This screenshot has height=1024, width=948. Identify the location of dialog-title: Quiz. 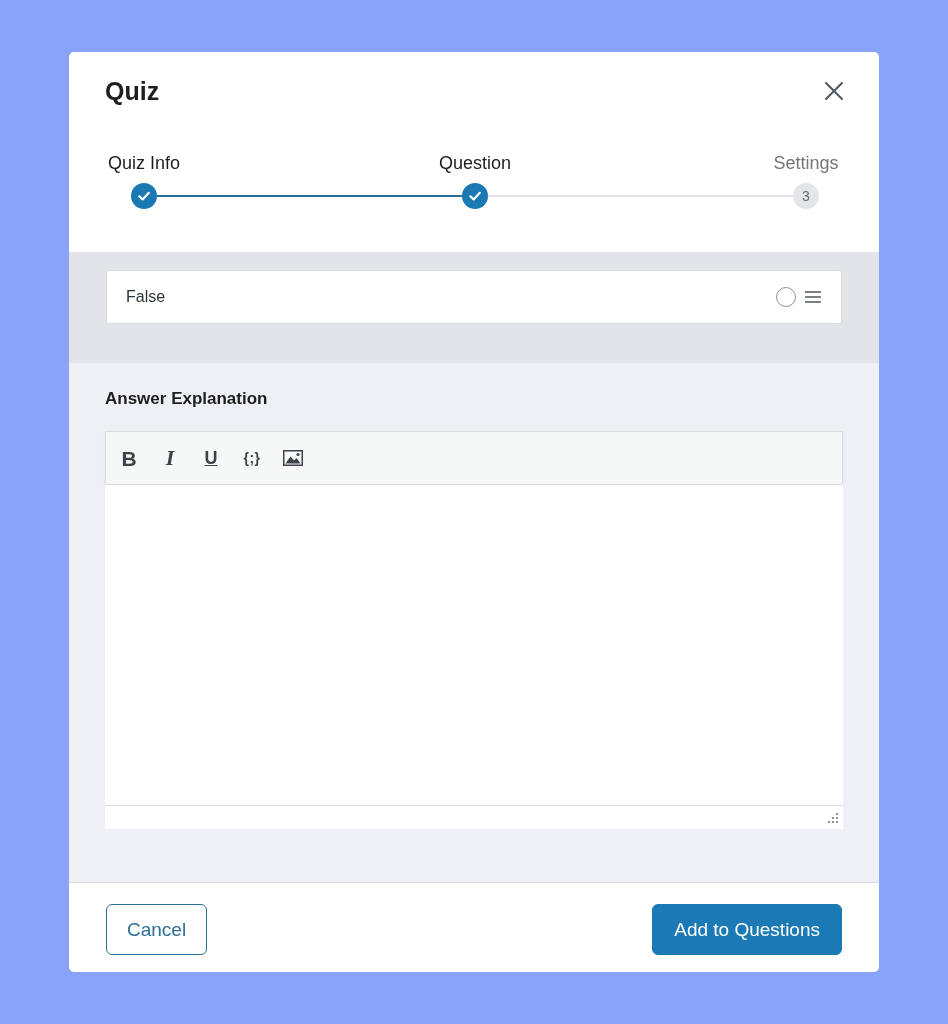
(132, 91).